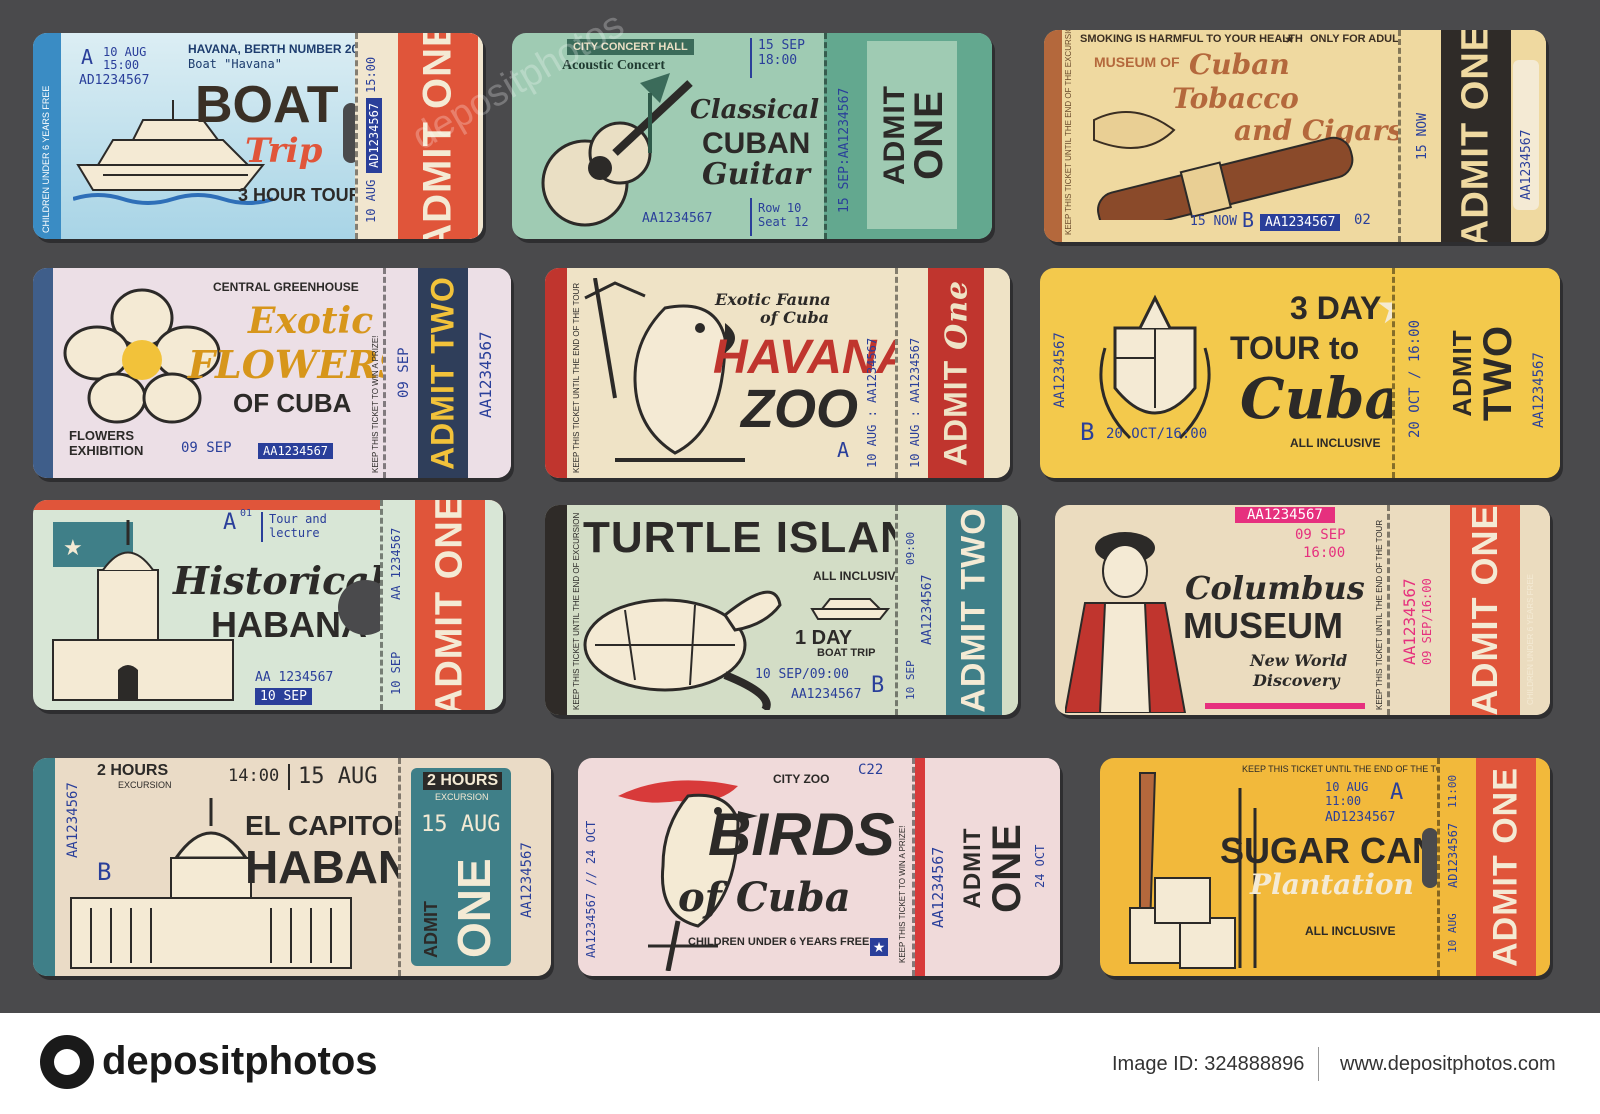  I want to click on admit-word: ADMIT, so click(1462, 373).